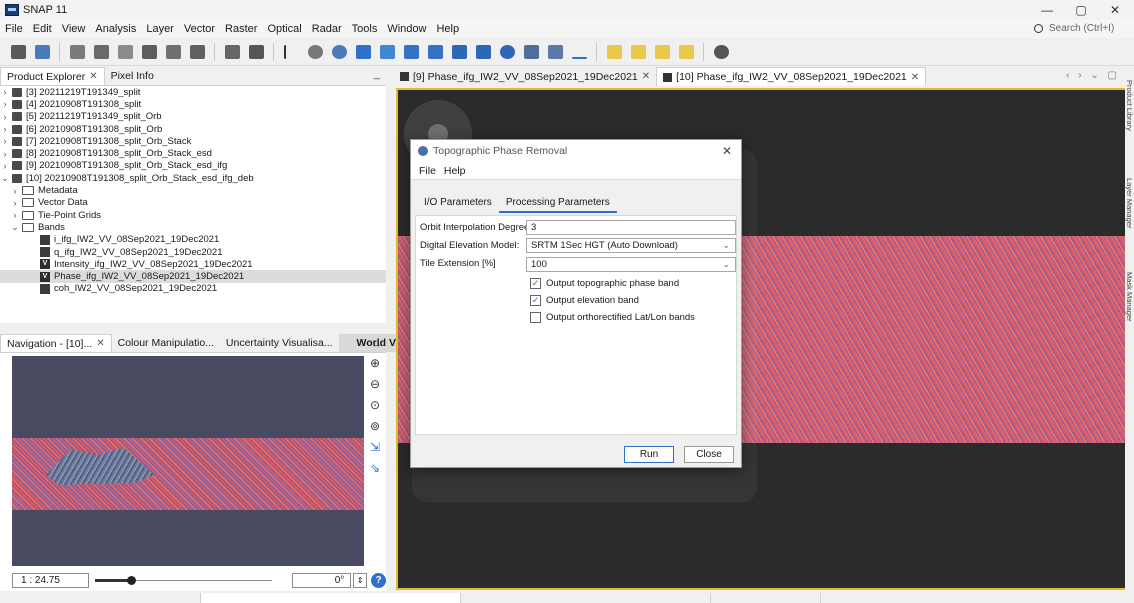 This screenshot has width=1134, height=603. Describe the element at coordinates (375, 363) in the screenshot. I see `zoom-in-icon: ⊕` at that location.